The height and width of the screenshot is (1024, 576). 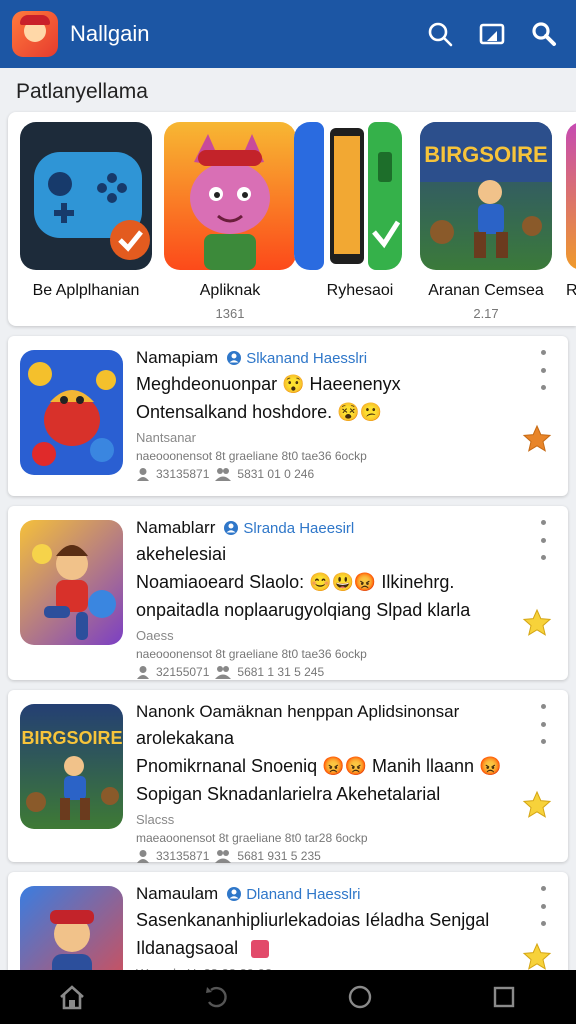 I want to click on carousel-item-label: Ryhesaoi, so click(x=360, y=290).